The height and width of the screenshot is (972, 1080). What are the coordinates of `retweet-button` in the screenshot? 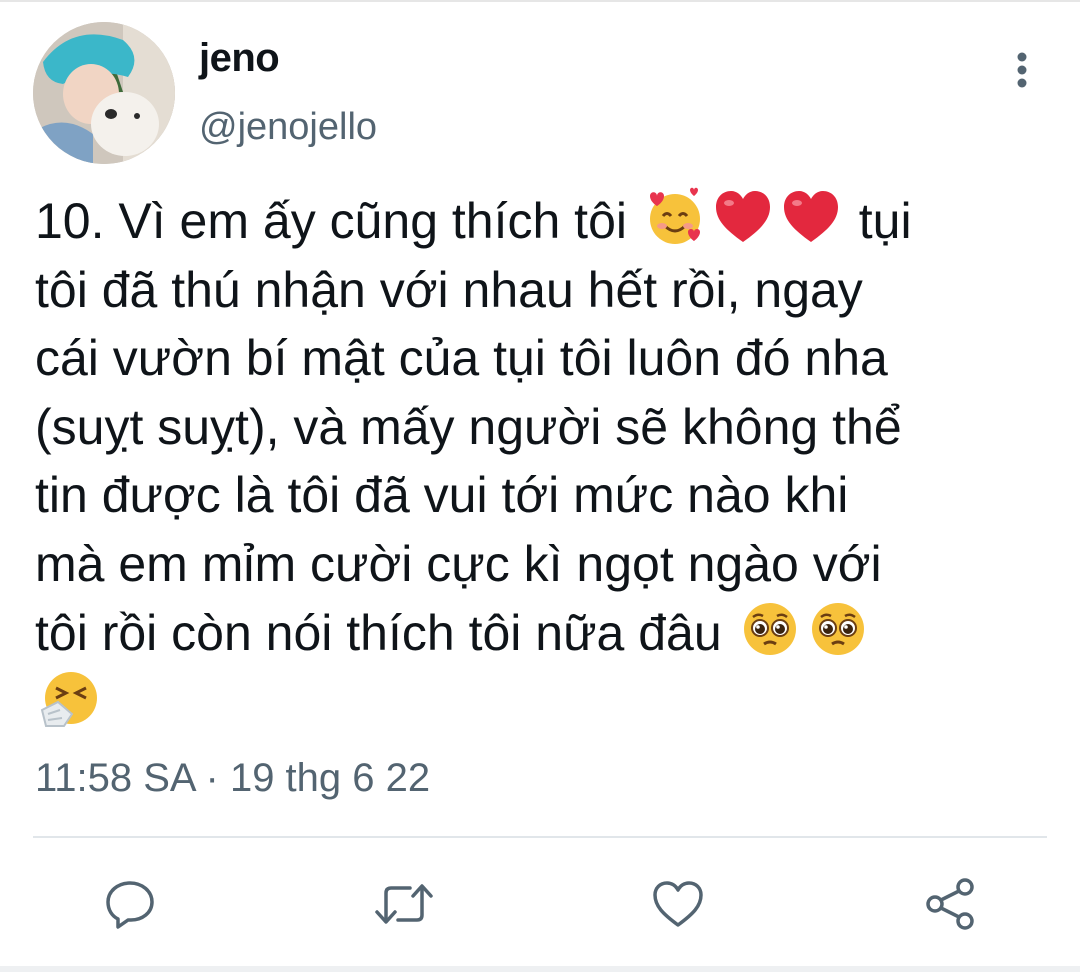 It's located at (404, 904).